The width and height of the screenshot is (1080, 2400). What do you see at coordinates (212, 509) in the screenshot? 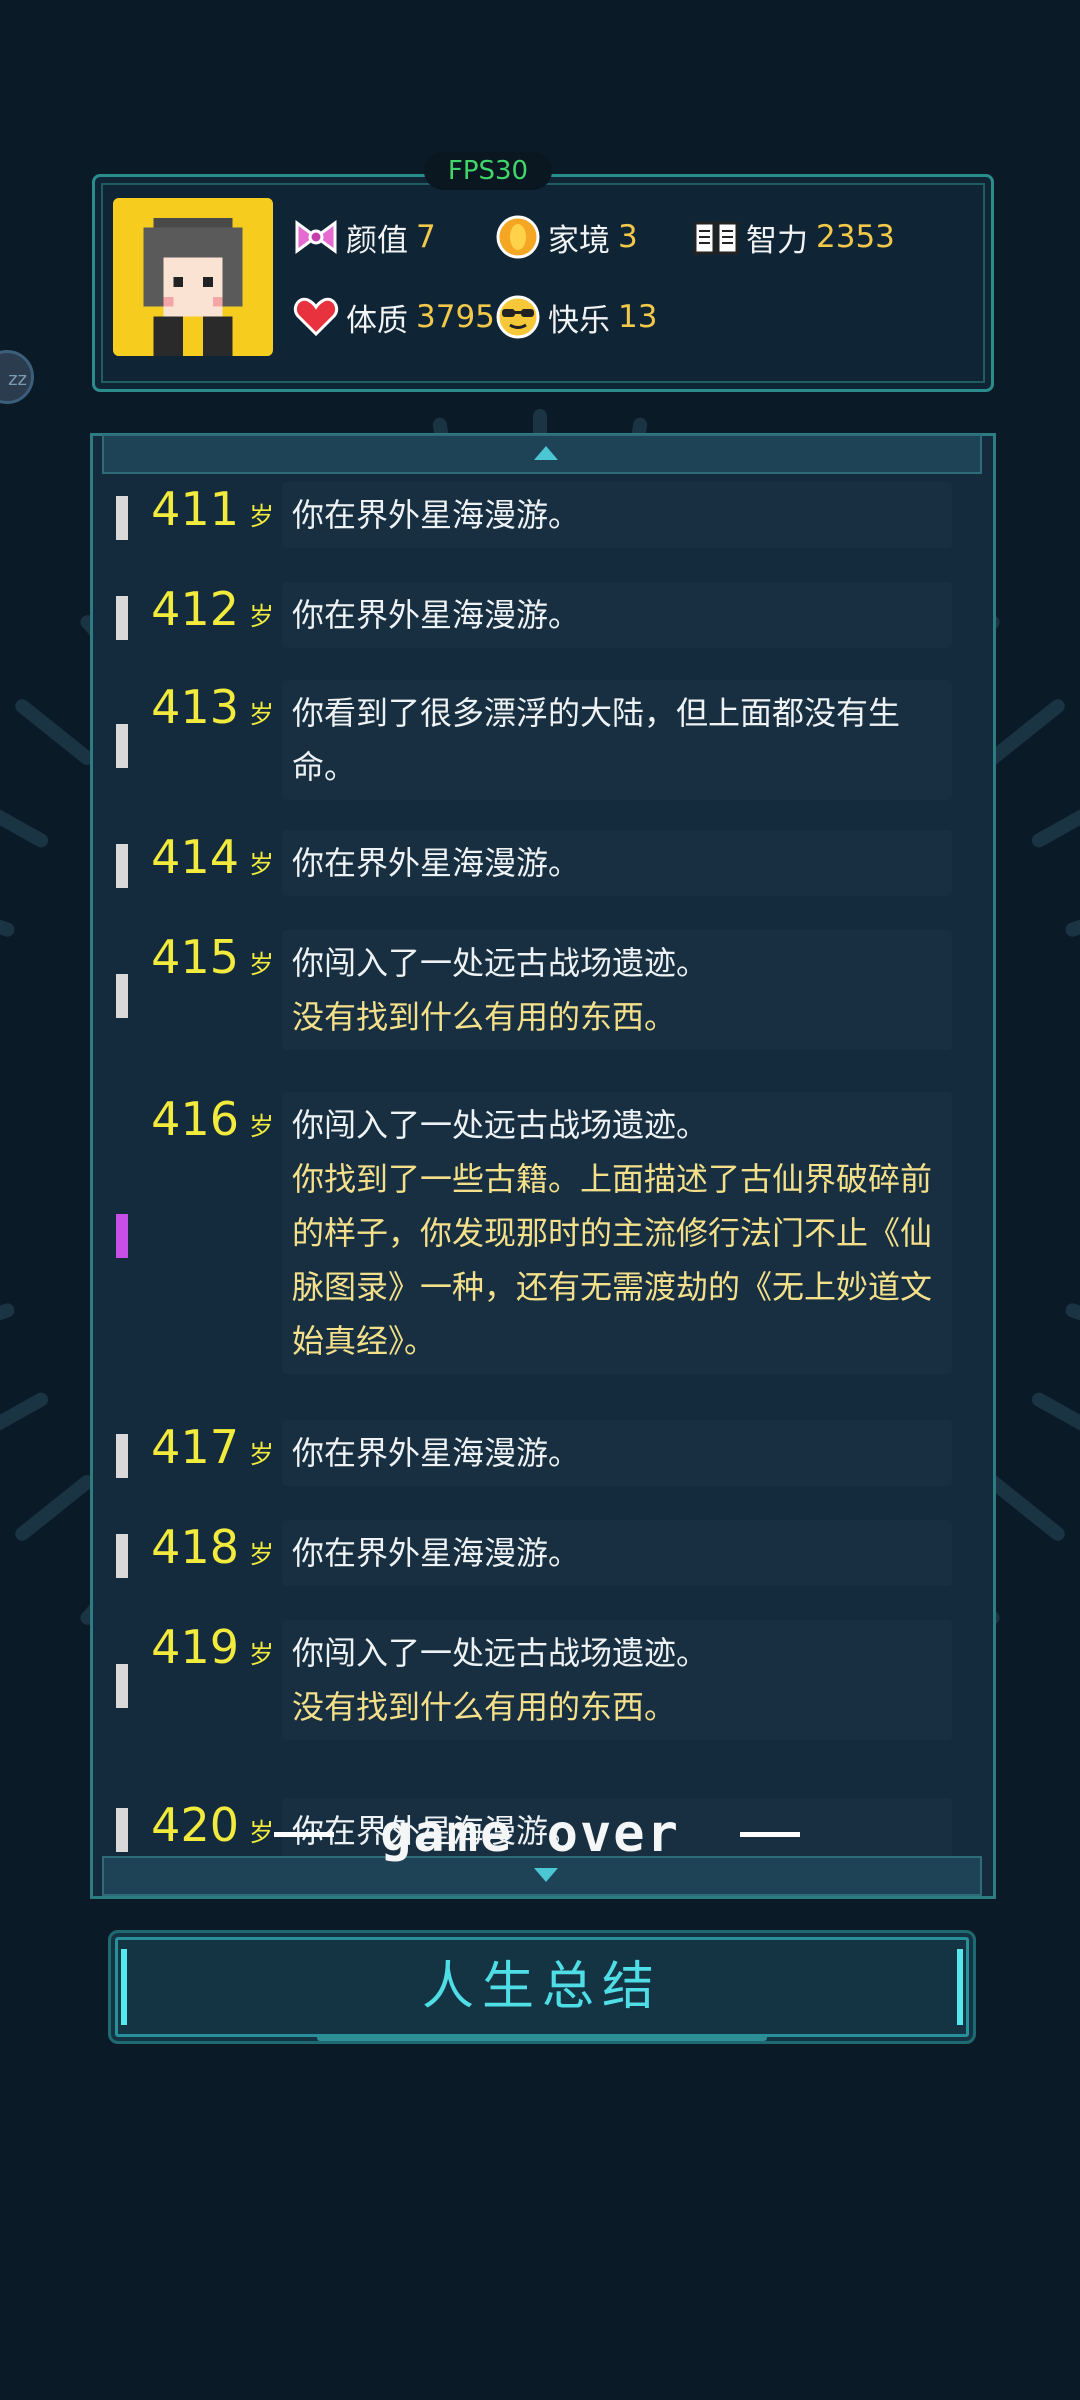
I see `entry-age: 411 岁` at bounding box center [212, 509].